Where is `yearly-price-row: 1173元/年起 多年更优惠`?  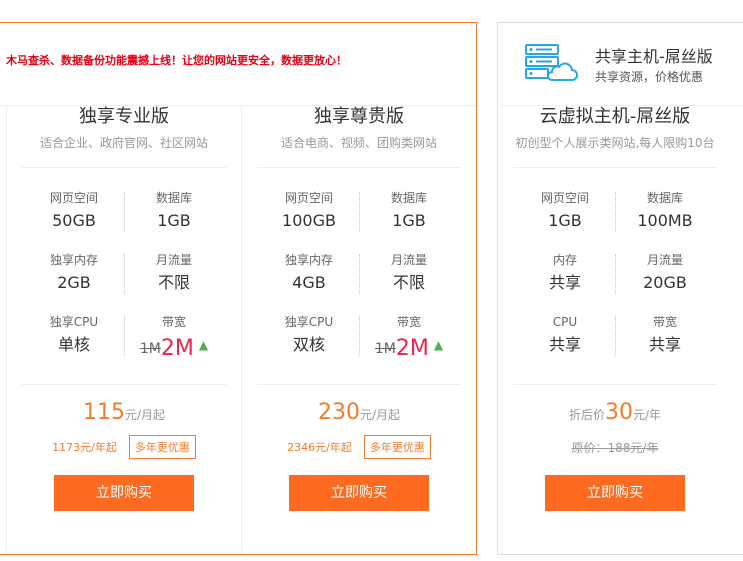 yearly-price-row: 1173元/年起 多年更优惠 is located at coordinates (124, 447).